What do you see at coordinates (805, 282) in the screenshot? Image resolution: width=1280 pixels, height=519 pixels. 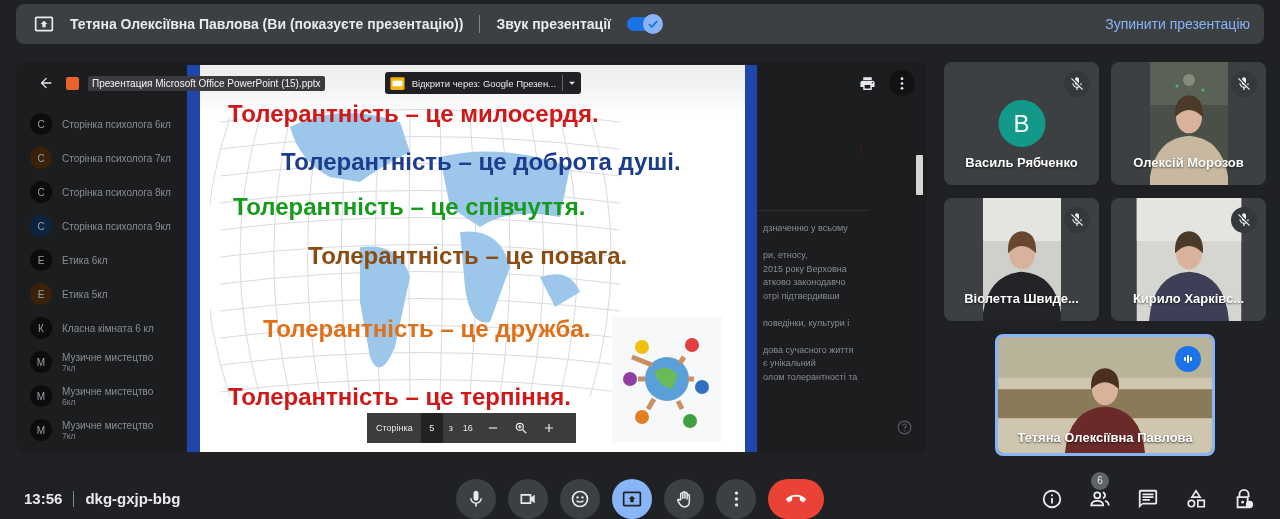 I see `document-text: атково законодавчо` at bounding box center [805, 282].